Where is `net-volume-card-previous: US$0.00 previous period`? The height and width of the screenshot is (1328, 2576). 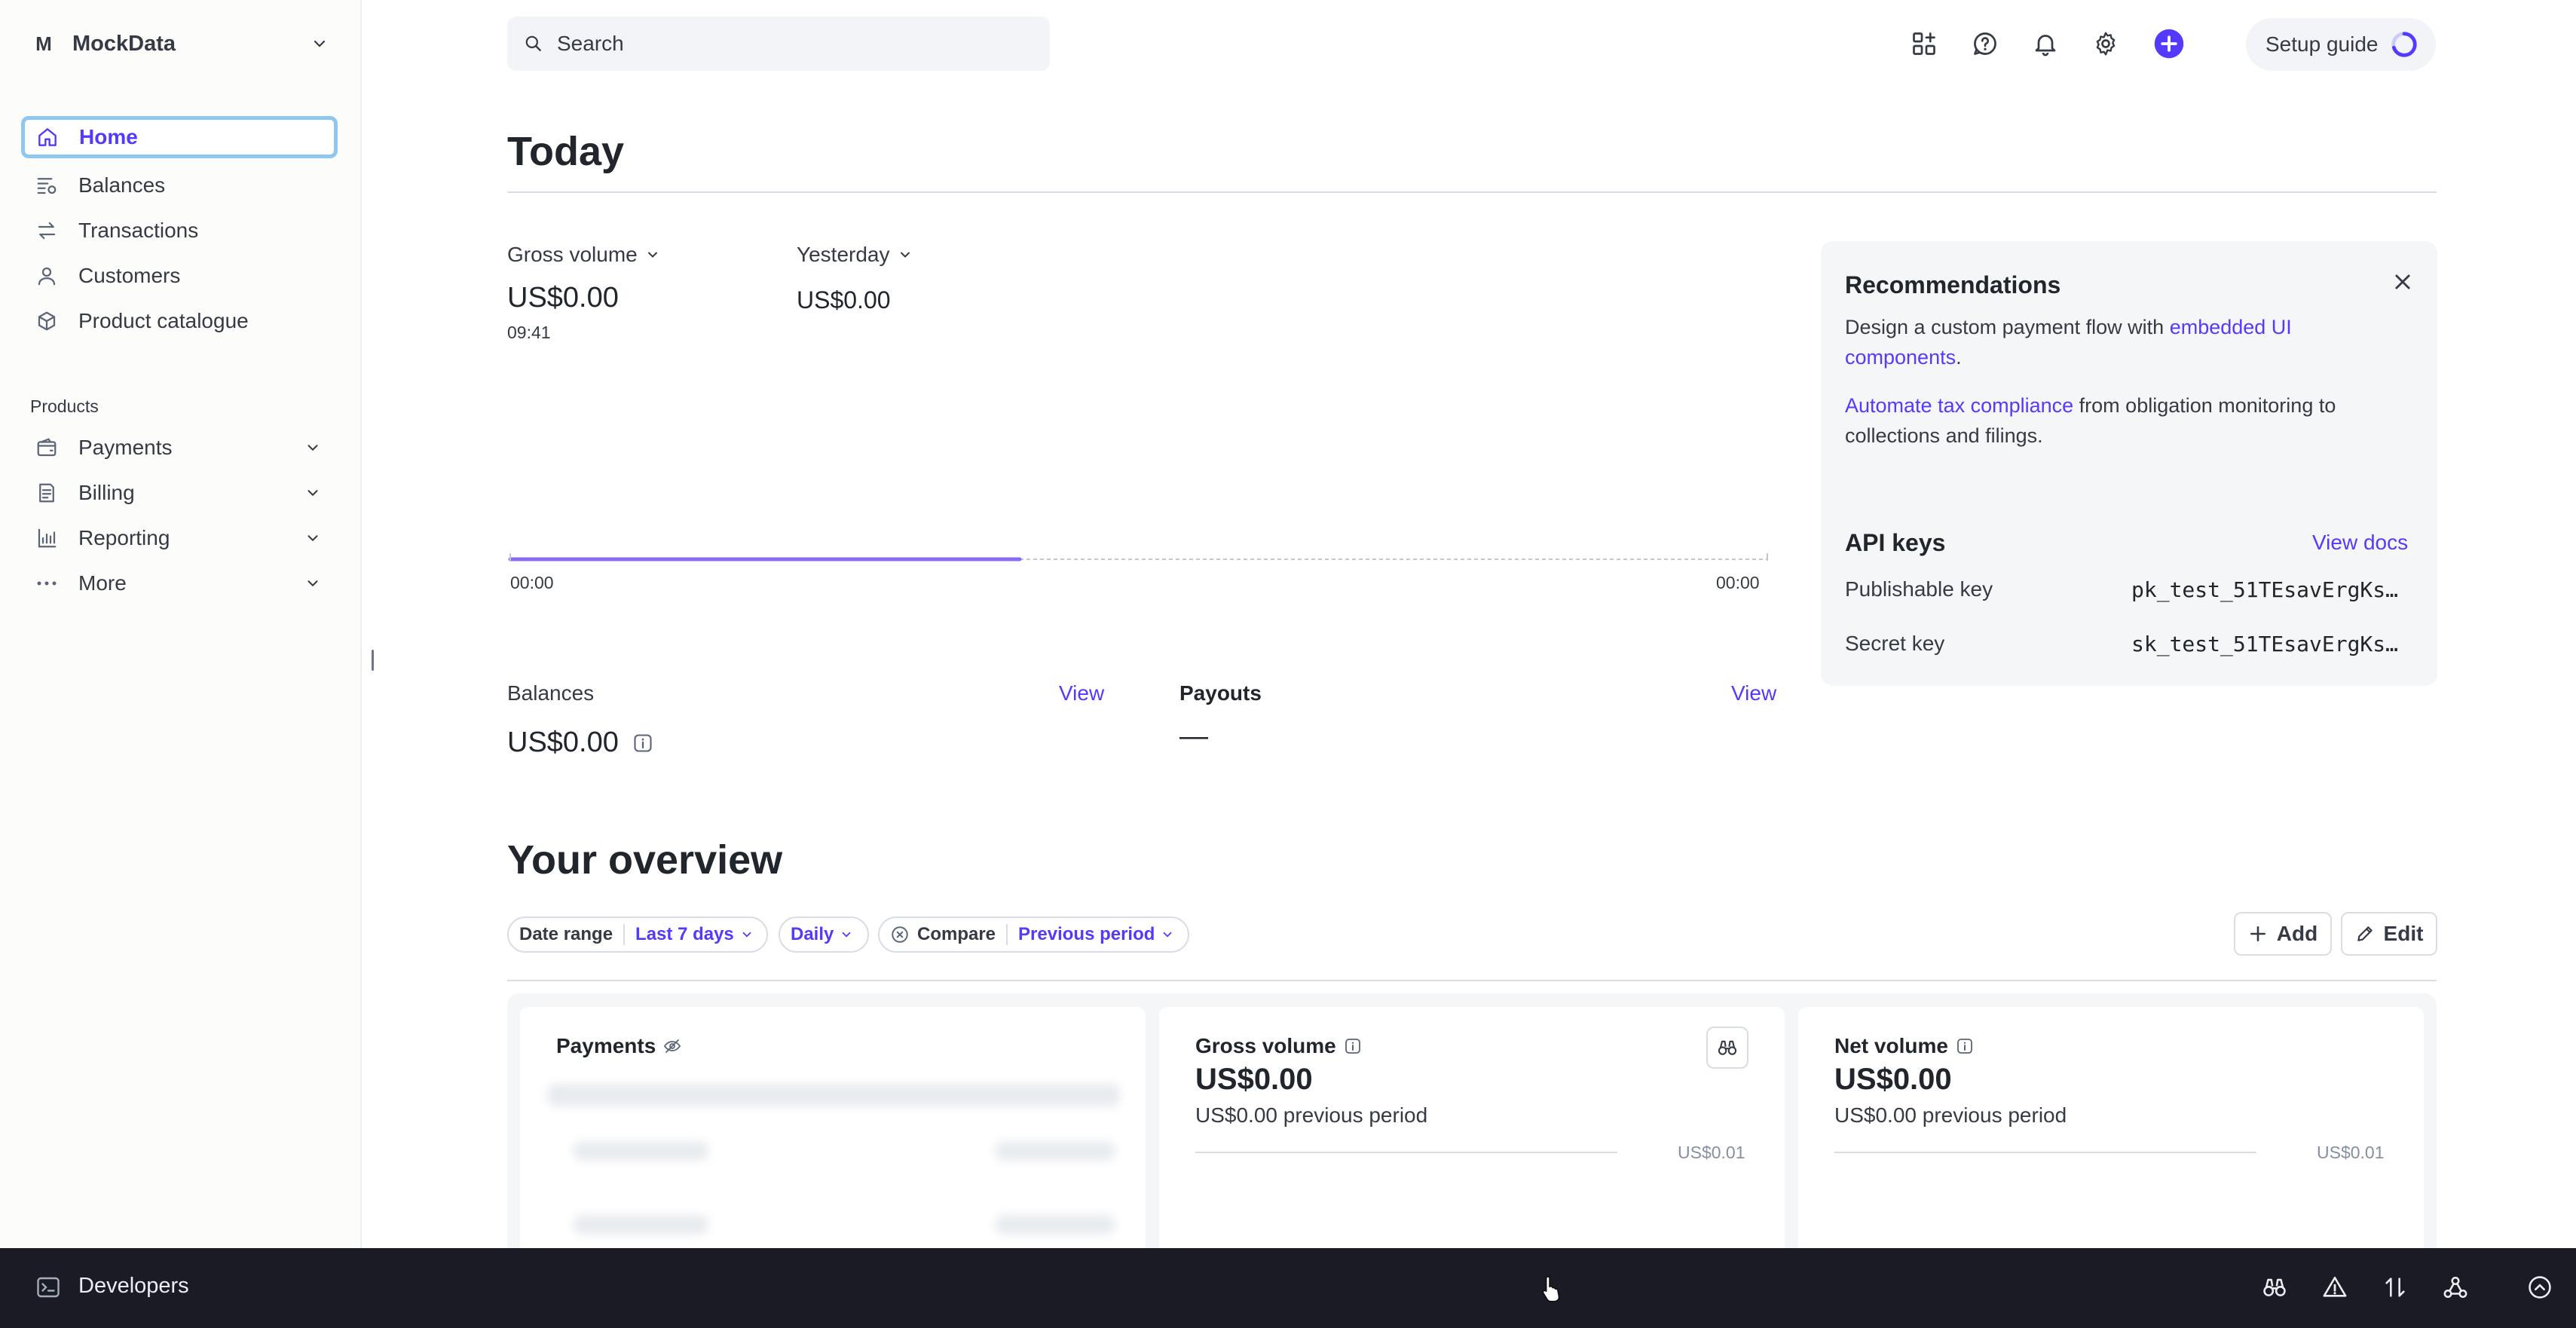 net-volume-card-previous: US$0.00 previous period is located at coordinates (1950, 1115).